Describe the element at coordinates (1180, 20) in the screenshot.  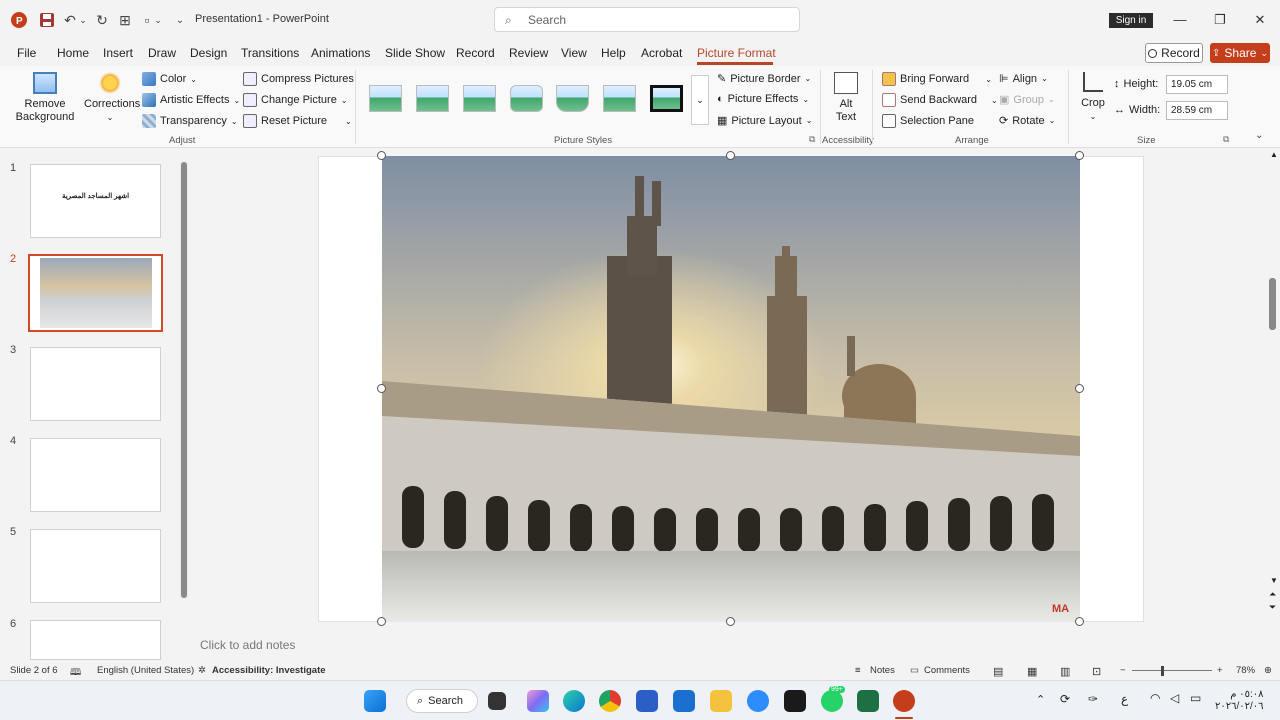
I see `minimize-icon: —` at that location.